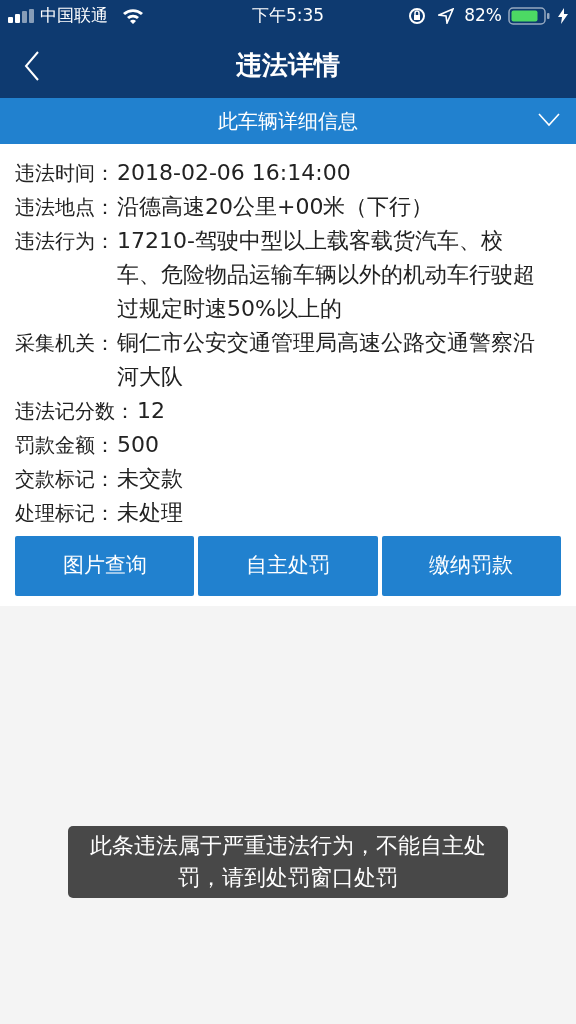 The width and height of the screenshot is (576, 1024). I want to click on wifi-icon, so click(133, 16).